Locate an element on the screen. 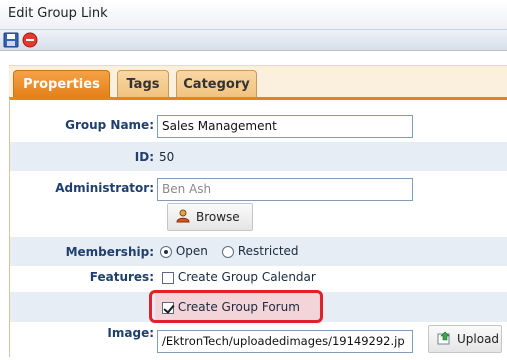 Image resolution: width=507 pixels, height=360 pixels. membership-restricted-option: Restricted is located at coordinates (260, 251).